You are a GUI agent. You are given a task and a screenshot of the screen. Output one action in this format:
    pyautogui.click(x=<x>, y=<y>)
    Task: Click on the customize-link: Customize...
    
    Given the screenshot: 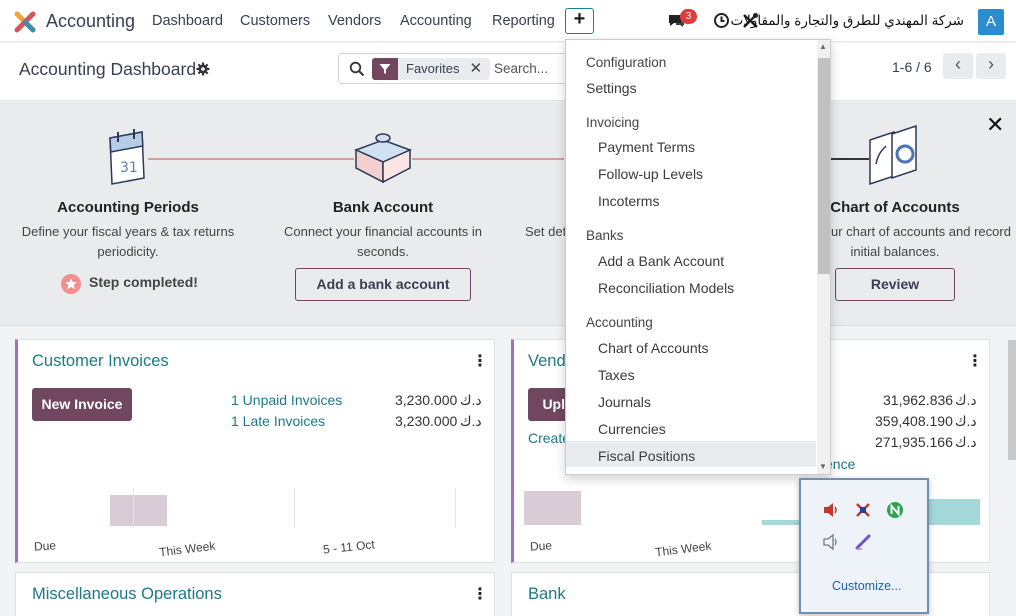 What is the action you would take?
    pyautogui.click(x=866, y=586)
    